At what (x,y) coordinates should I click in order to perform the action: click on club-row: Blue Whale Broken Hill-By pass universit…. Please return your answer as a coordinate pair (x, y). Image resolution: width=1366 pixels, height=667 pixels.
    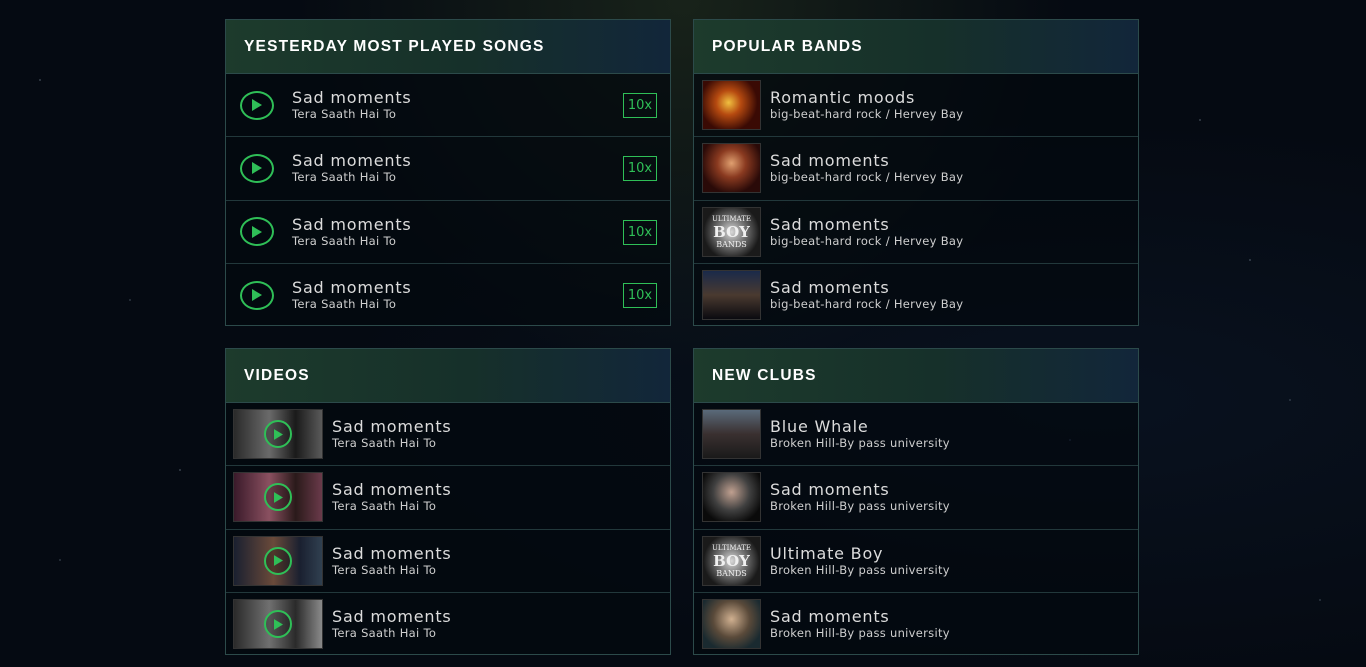
    Looking at the image, I should click on (916, 435).